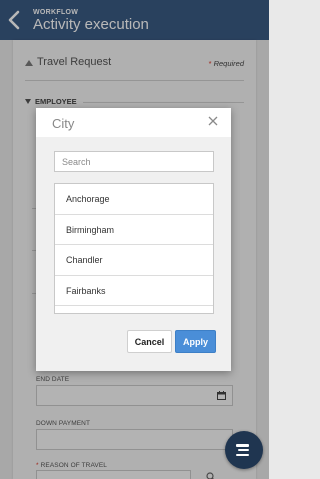 Image resolution: width=320 pixels, height=479 pixels. I want to click on list-item: Anchorage, so click(134, 199).